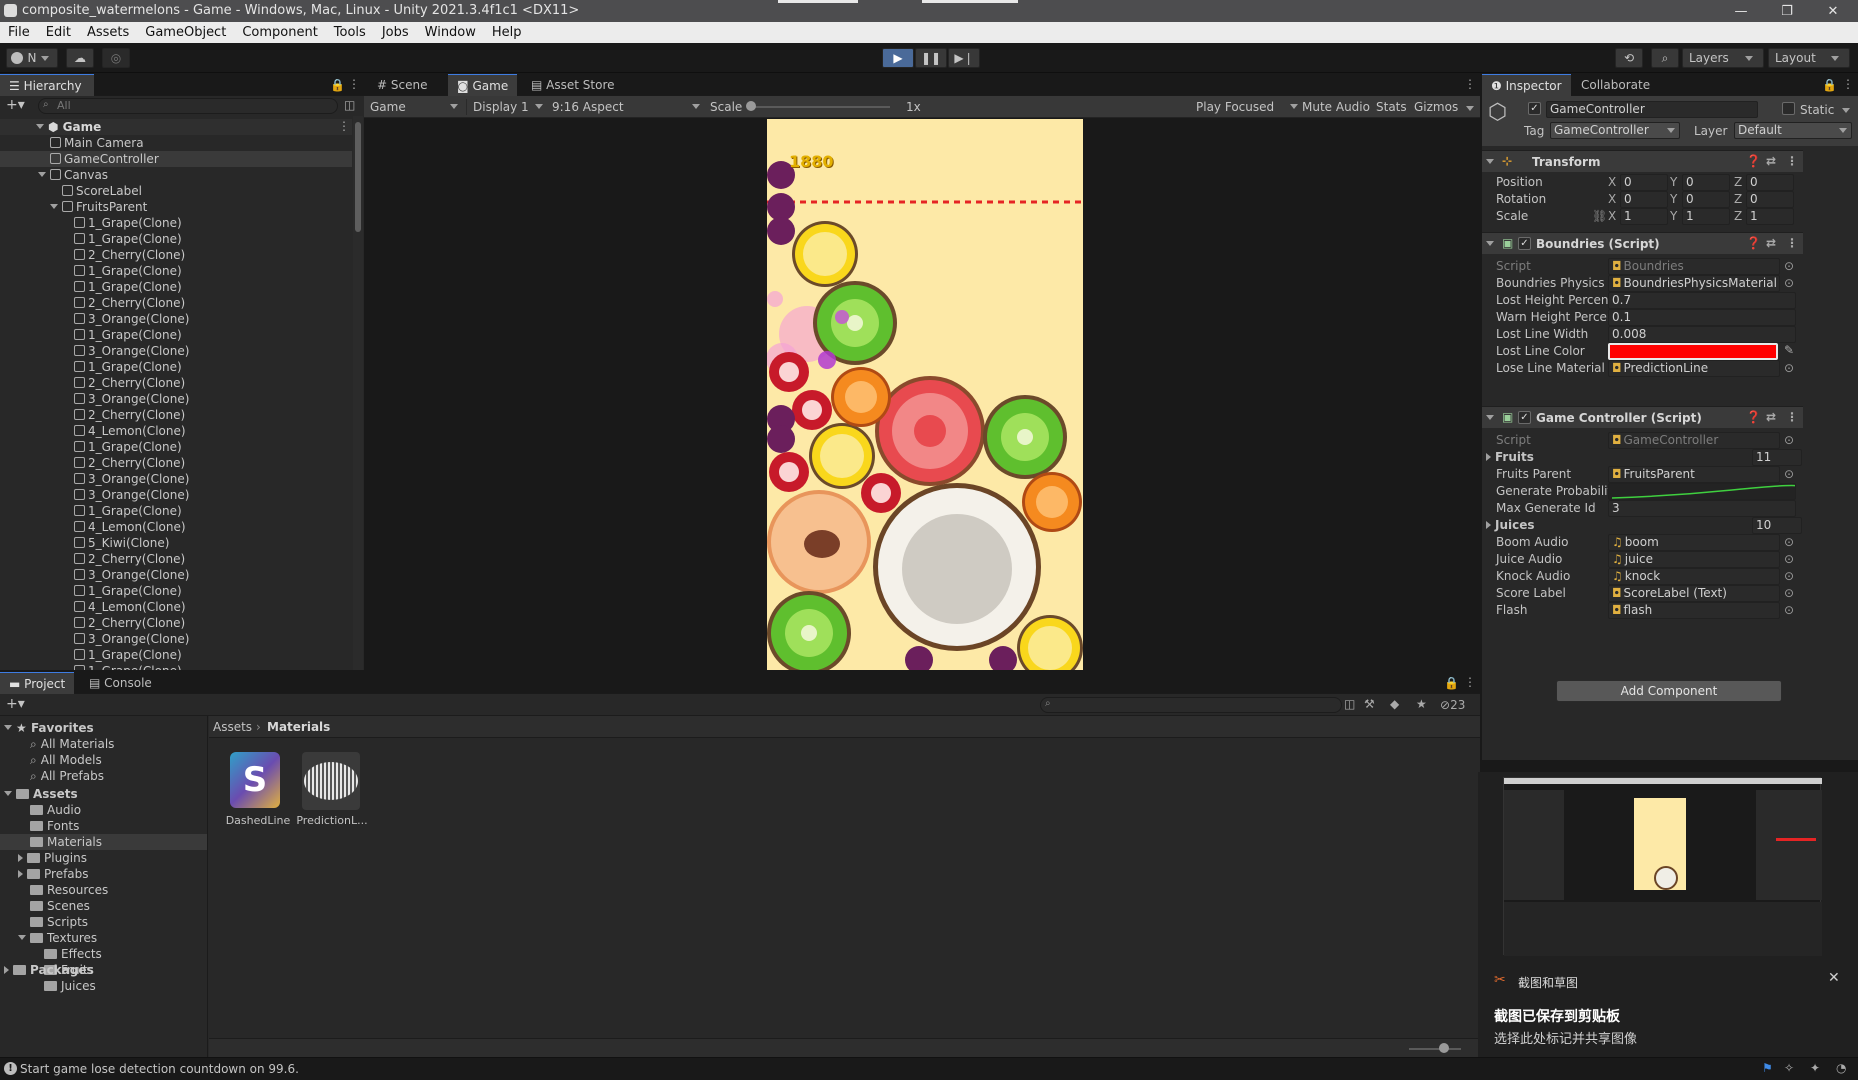  Describe the element at coordinates (573, 85) in the screenshot. I see `tab-asset-store: ▤ Asset Store` at that location.